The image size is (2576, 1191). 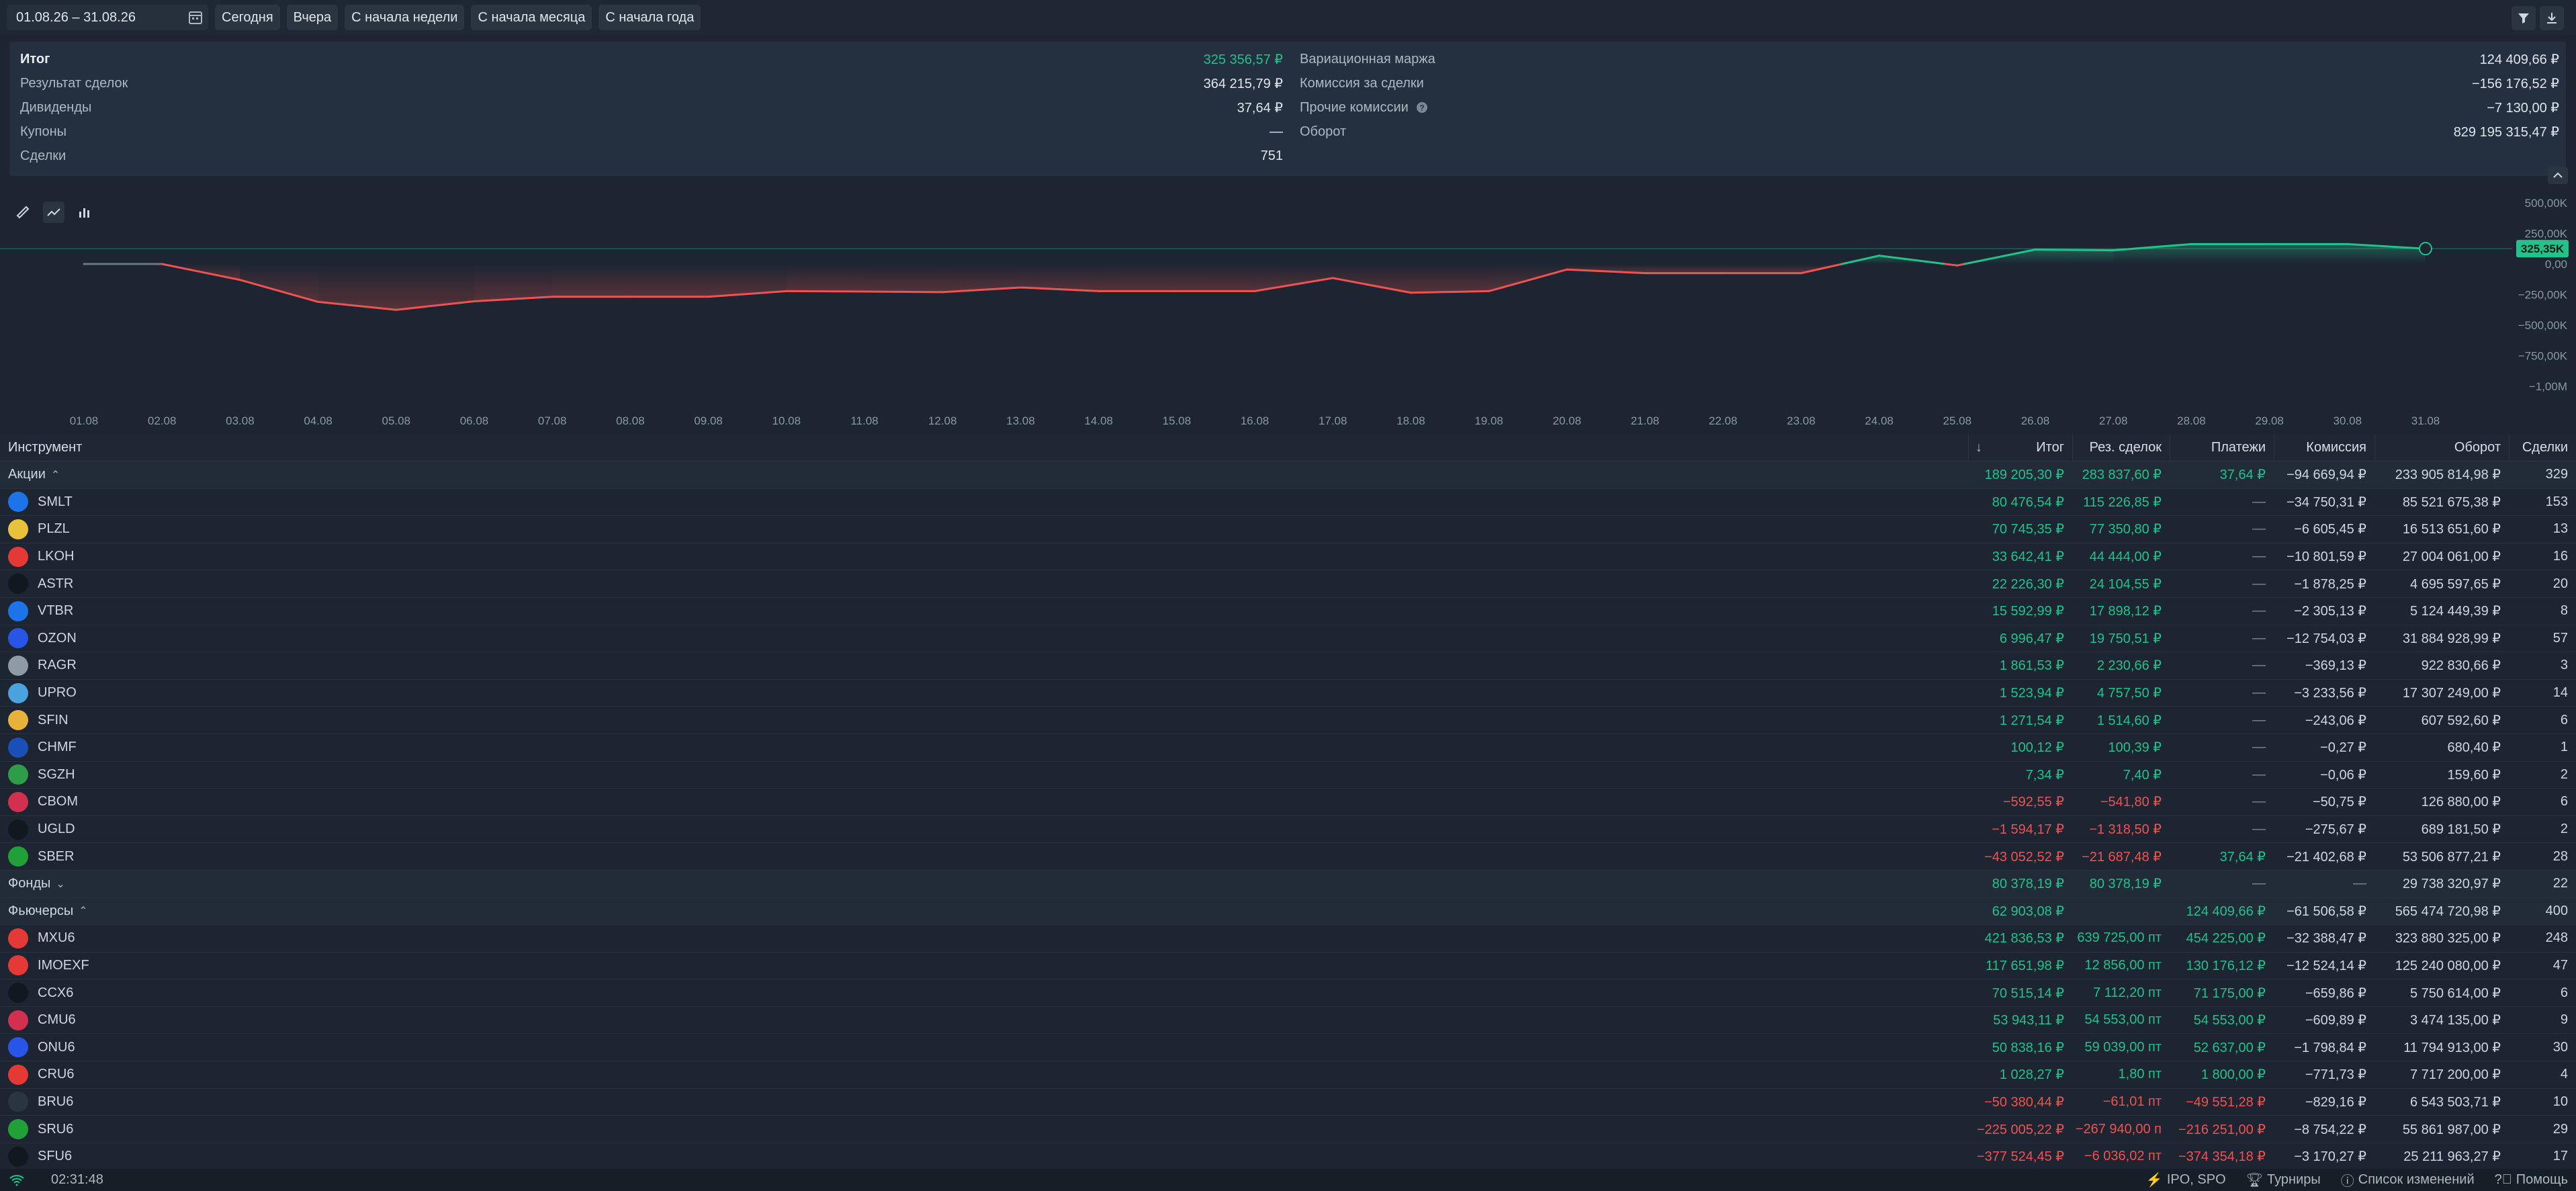 I want to click on help-label: Помощь, so click(x=2542, y=1179).